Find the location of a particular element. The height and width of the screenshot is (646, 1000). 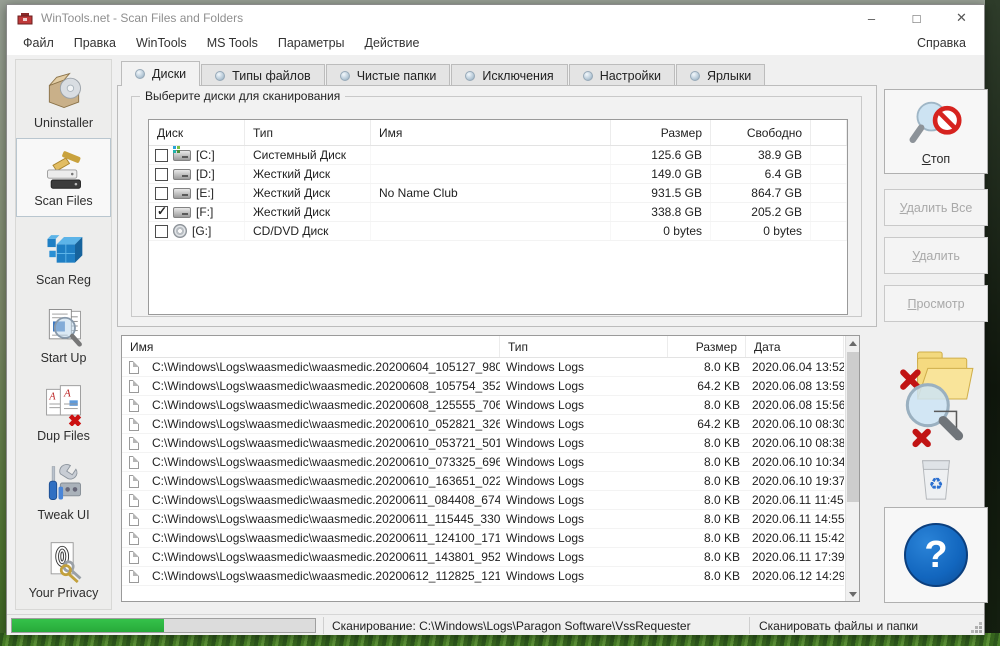

maximize-button: □ is located at coordinates (916, 18).